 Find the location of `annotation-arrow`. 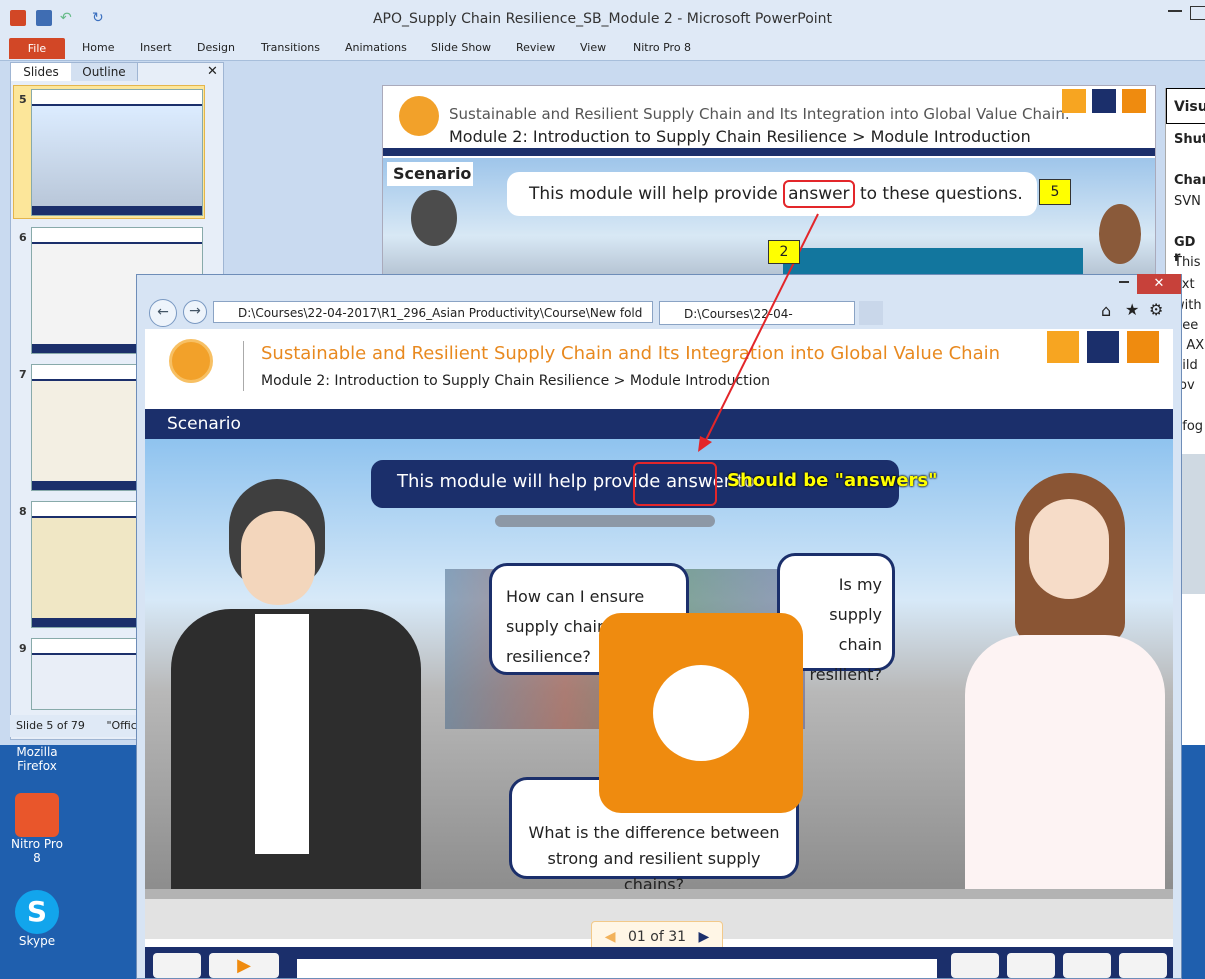

annotation-arrow is located at coordinates (758, 332).